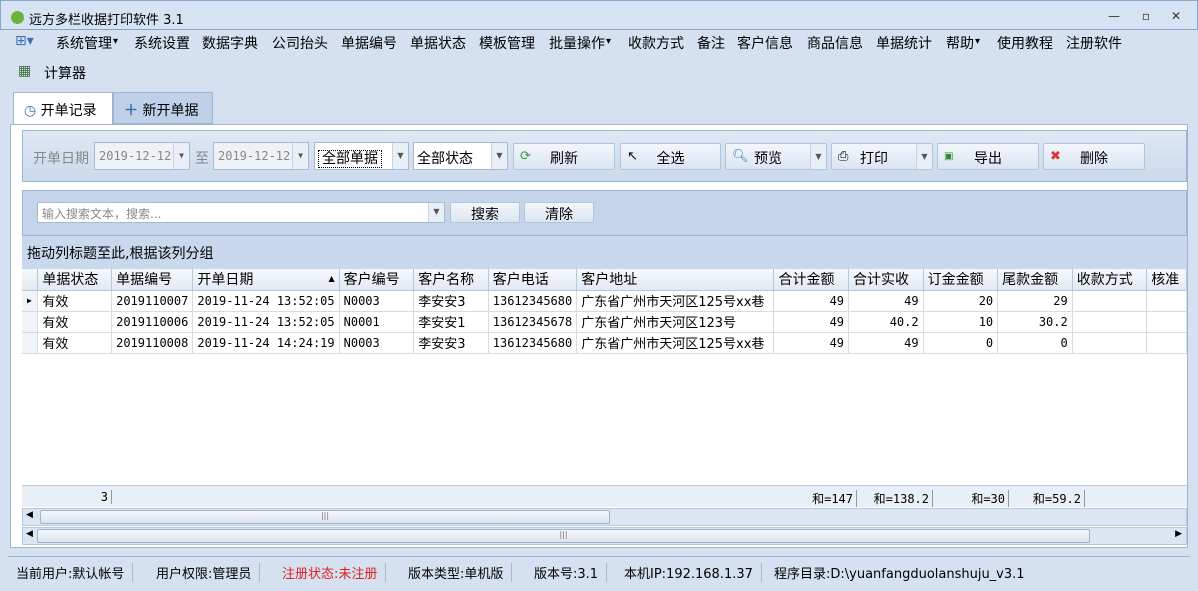  What do you see at coordinates (1035, 301) in the screenshot?
I see `table-cell: 29` at bounding box center [1035, 301].